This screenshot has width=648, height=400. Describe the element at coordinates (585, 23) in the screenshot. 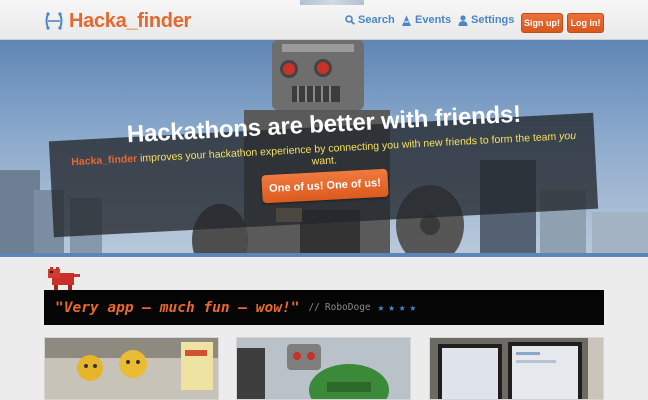

I see `login-button: Log in!` at that location.